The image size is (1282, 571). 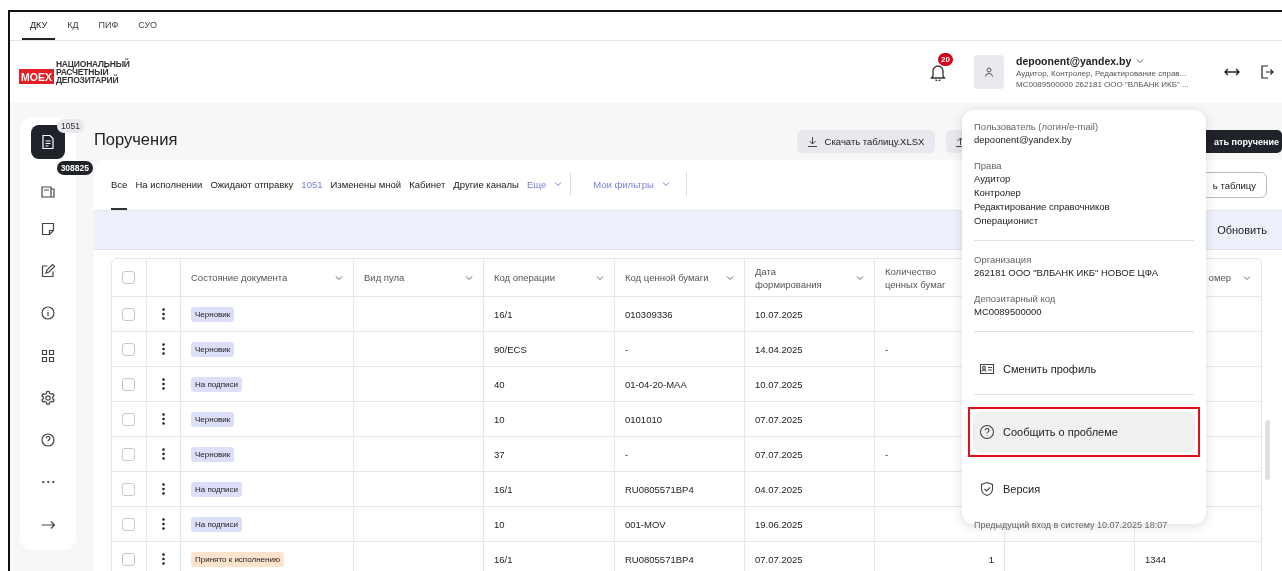 I want to click on upload-icon, so click(x=960, y=141).